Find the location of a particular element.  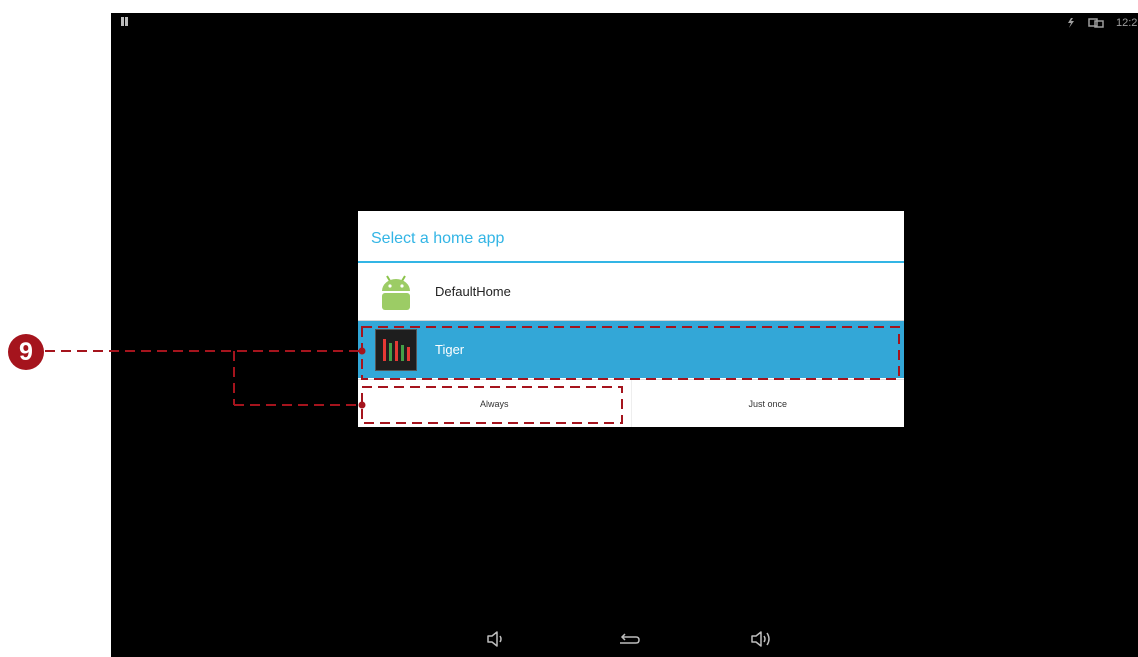

app-option-defaulthome: DefaultHome is located at coordinates (631, 292).